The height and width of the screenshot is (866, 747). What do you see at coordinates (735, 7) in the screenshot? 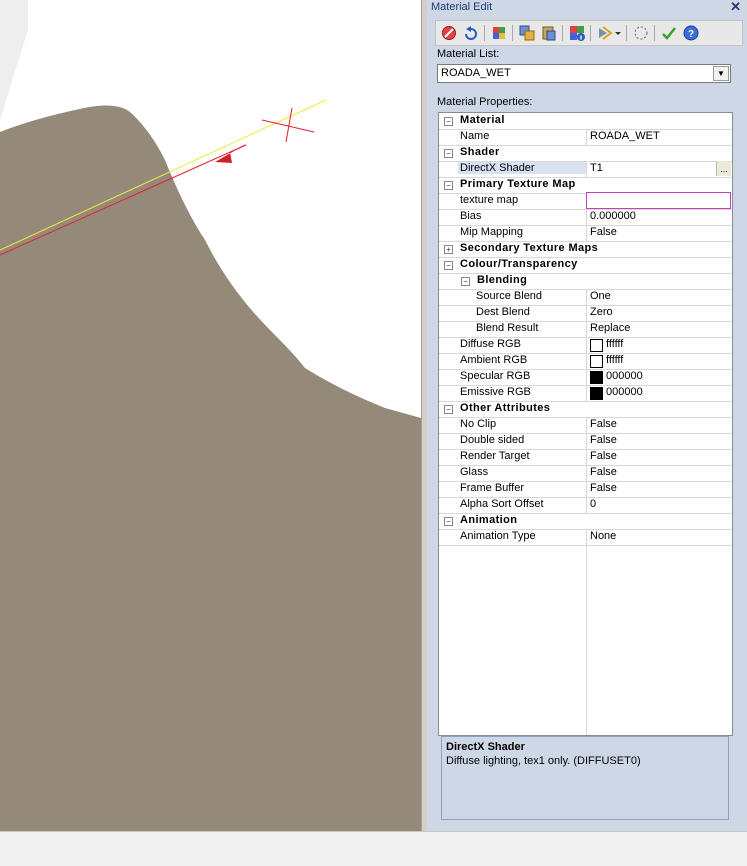
I see `close-icon: ✕` at bounding box center [735, 7].